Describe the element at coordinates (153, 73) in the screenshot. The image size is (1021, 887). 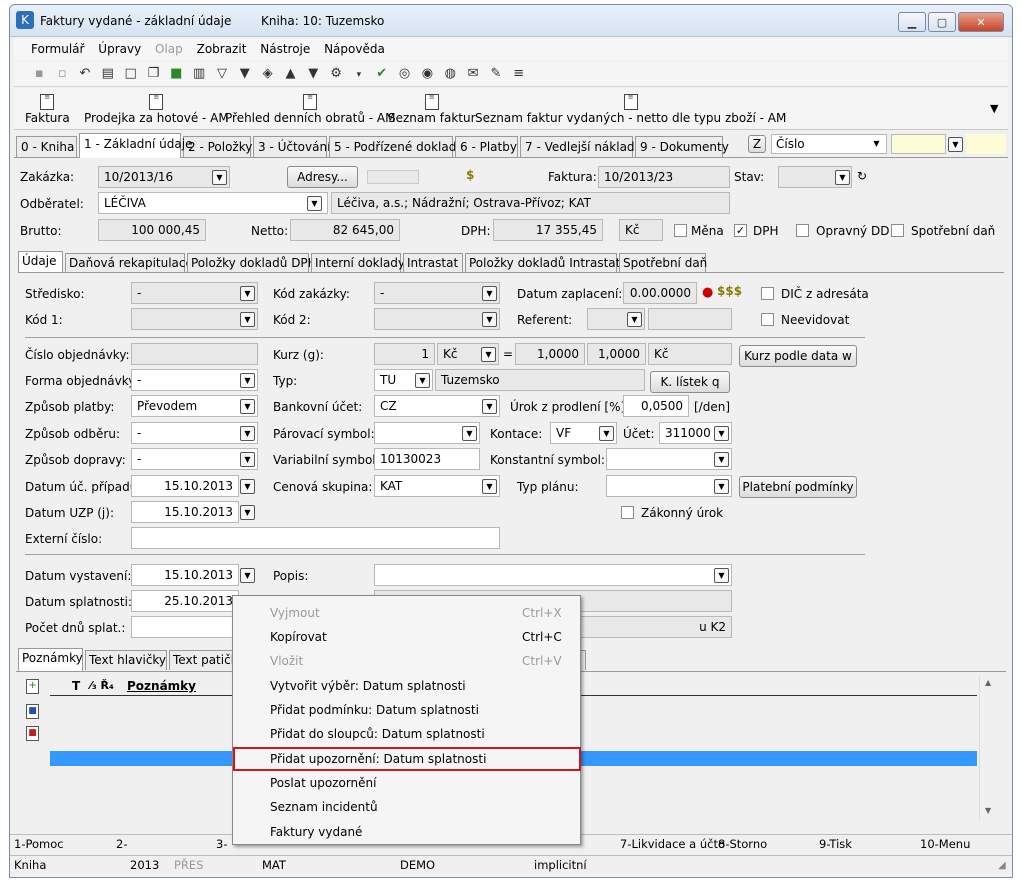
I see `copy-icon: ❐` at that location.